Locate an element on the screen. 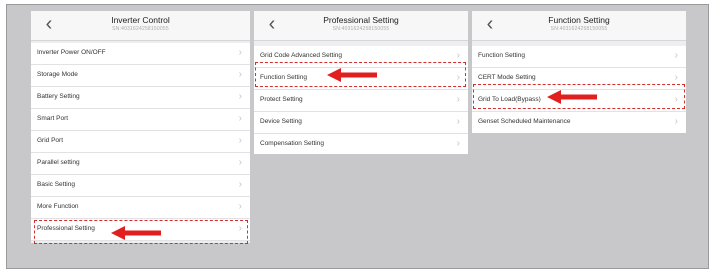  menu-item-label: Battery Setting is located at coordinates (58, 96).